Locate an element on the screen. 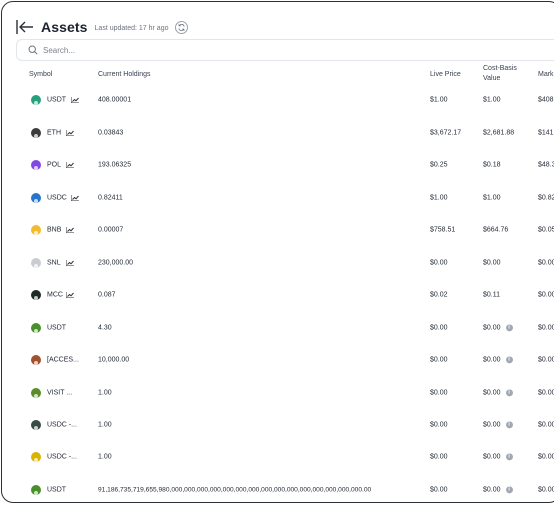 The image size is (554, 505). asset-symbol: SNL is located at coordinates (54, 263).